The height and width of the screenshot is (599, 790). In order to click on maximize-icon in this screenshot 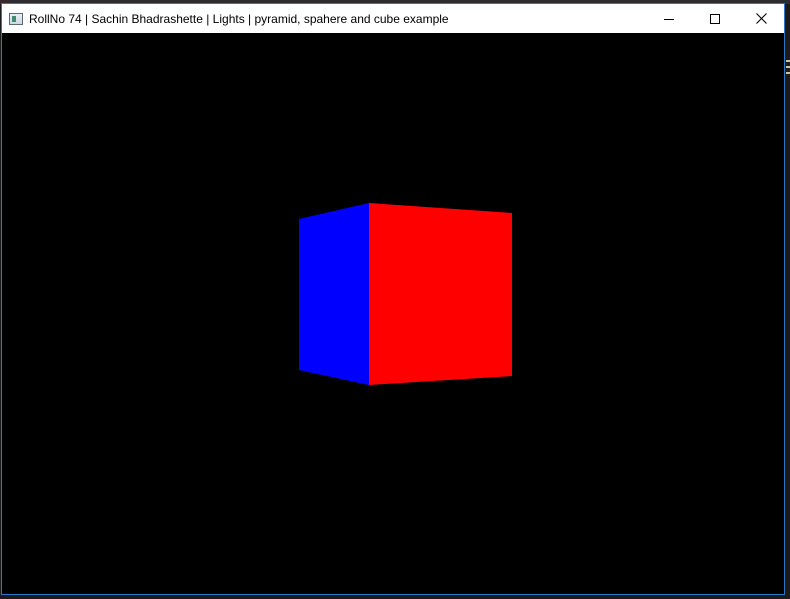, I will do `click(715, 18)`.